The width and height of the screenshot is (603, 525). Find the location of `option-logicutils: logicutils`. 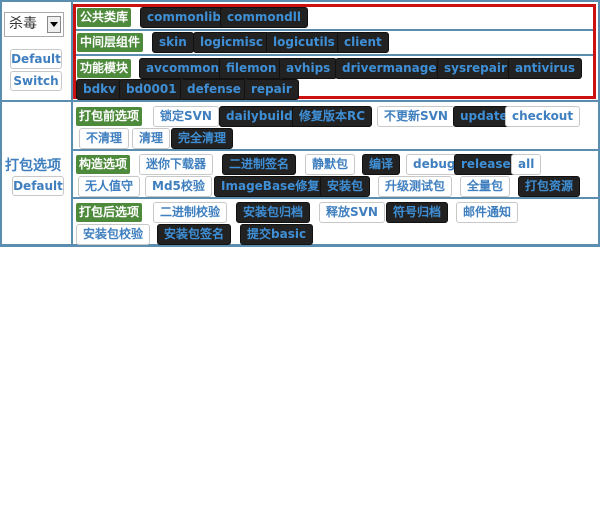

option-logicutils: logicutils is located at coordinates (304, 42).